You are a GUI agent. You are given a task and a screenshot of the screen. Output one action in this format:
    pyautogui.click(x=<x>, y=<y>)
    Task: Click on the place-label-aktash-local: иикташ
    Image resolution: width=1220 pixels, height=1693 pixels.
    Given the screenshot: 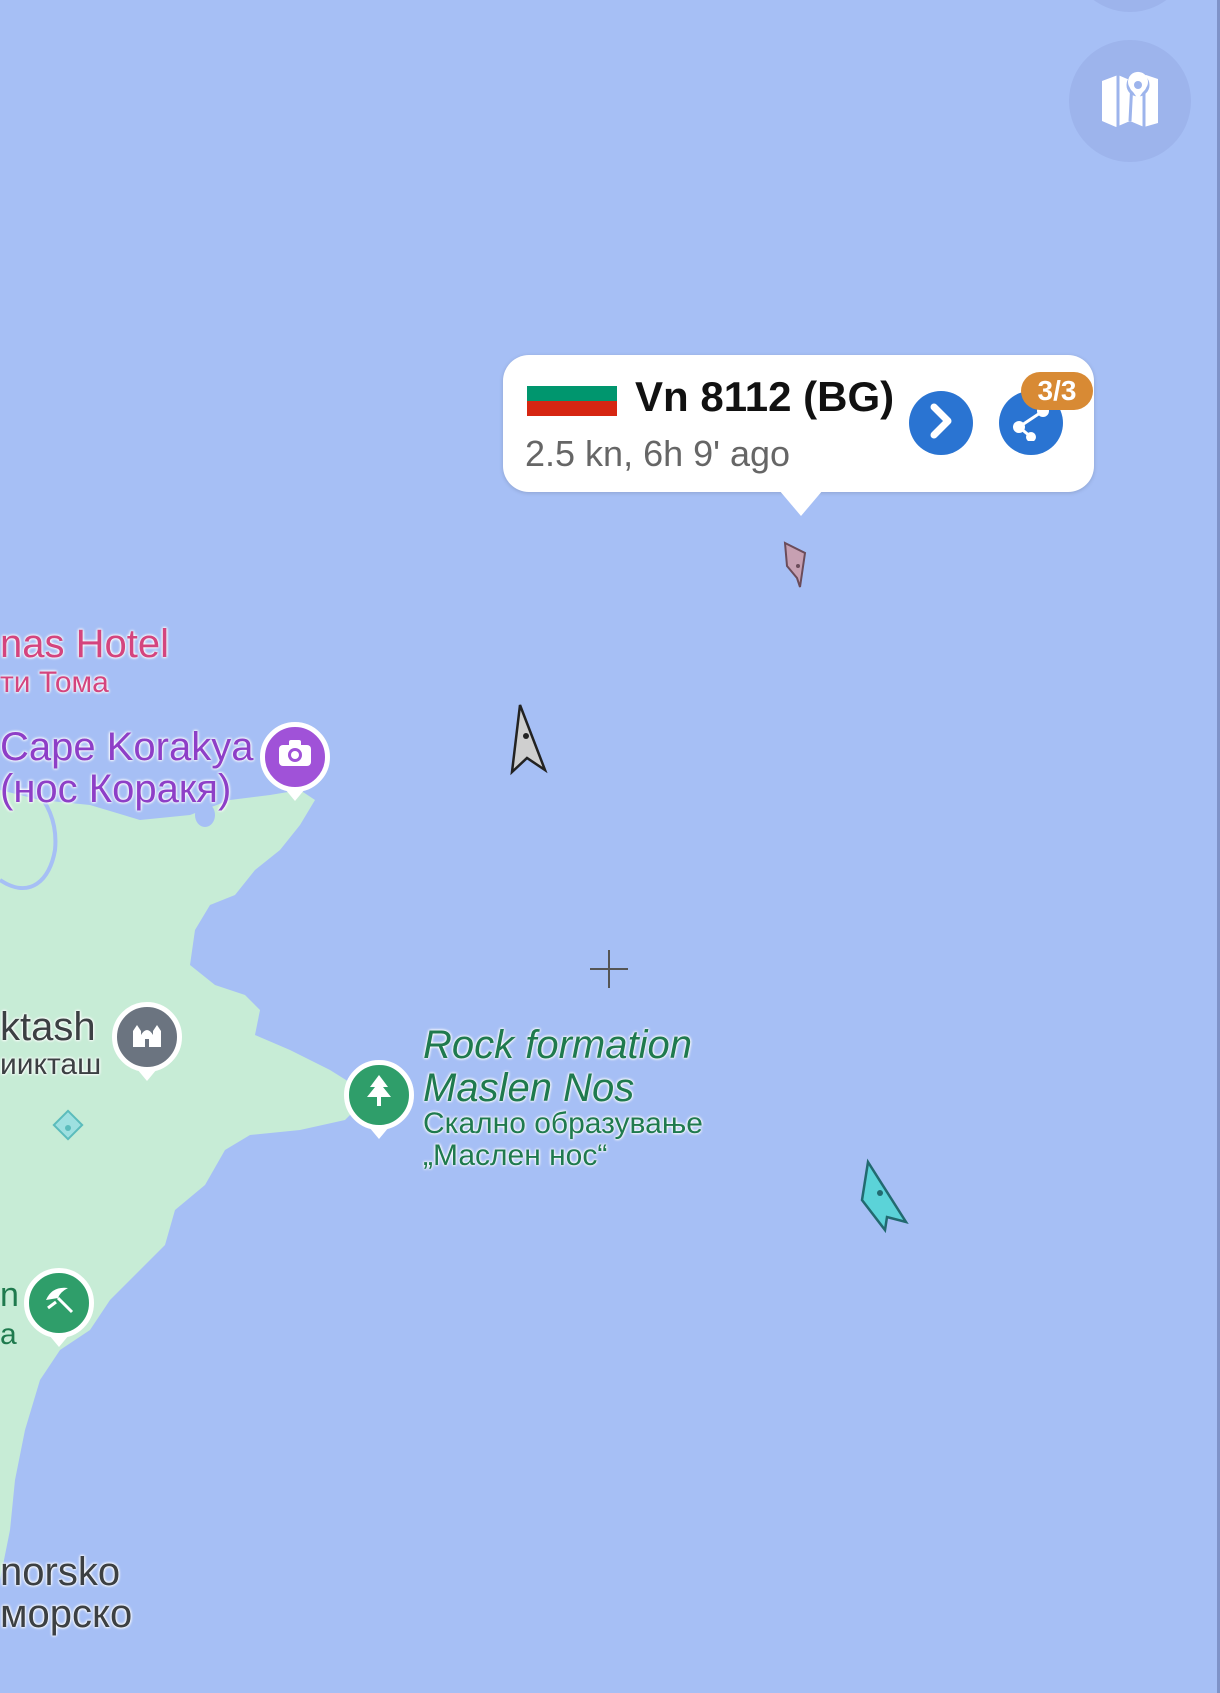 What is the action you would take?
    pyautogui.click(x=51, y=1064)
    